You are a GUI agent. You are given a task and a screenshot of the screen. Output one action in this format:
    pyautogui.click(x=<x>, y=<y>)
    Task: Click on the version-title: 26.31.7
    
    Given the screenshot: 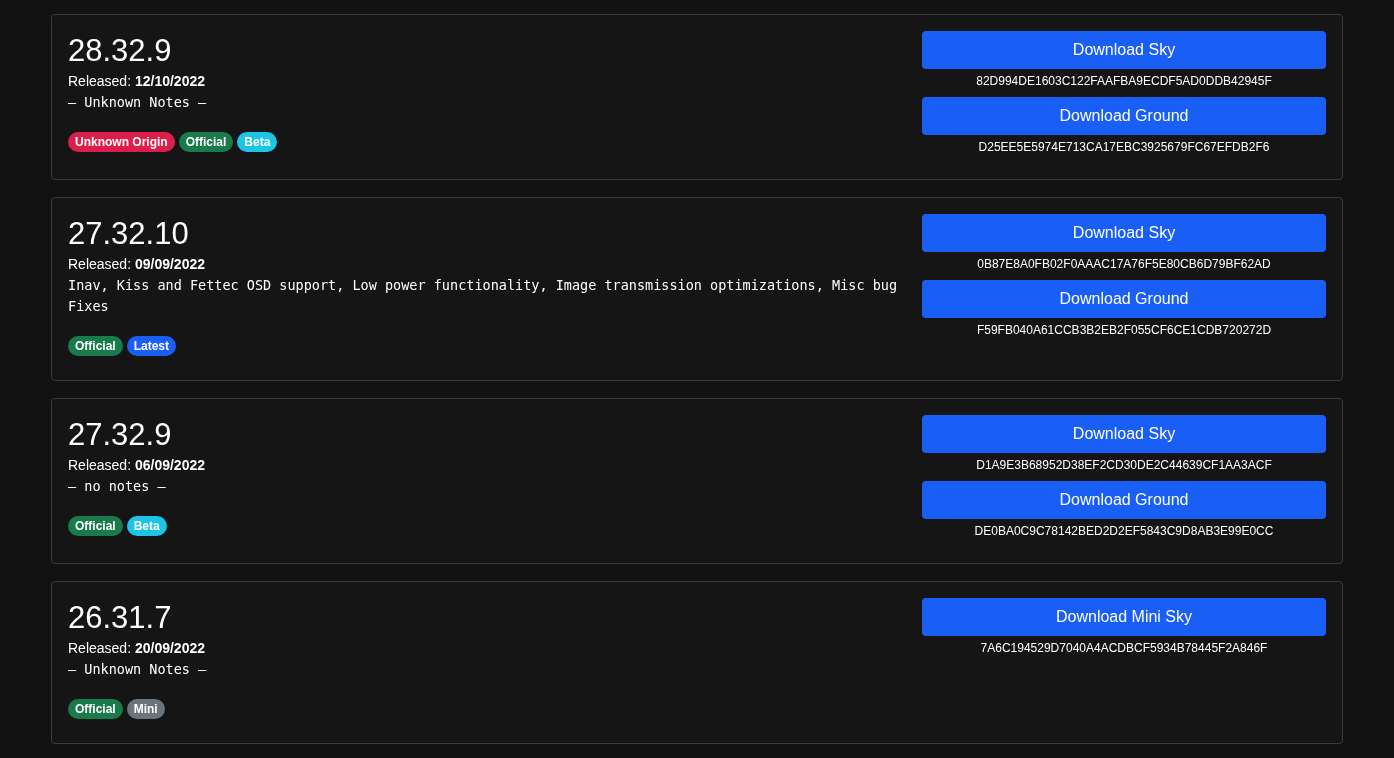 What is the action you would take?
    pyautogui.click(x=120, y=618)
    